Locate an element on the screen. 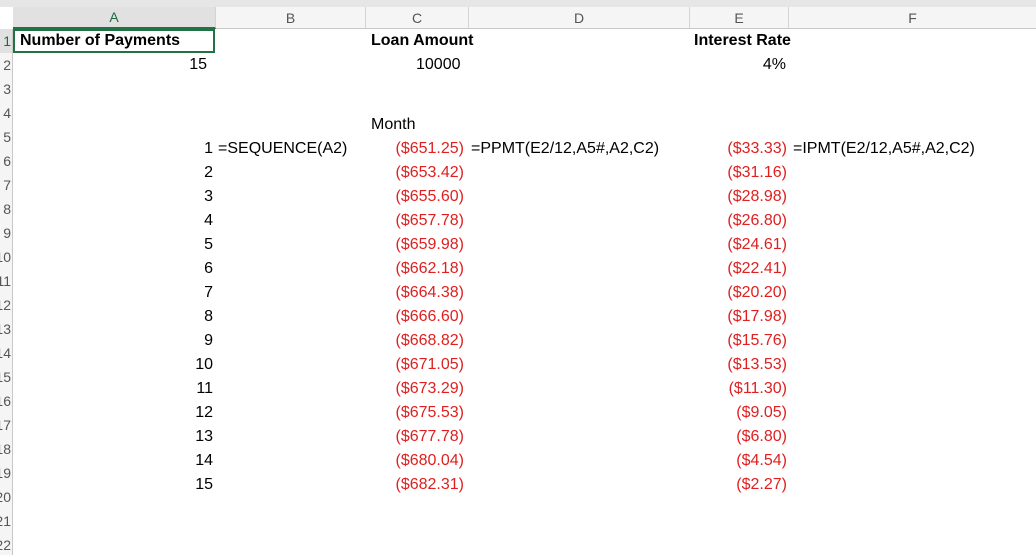 The height and width of the screenshot is (557, 1036). cell-principal-payment: ($653.42) is located at coordinates (417, 173).